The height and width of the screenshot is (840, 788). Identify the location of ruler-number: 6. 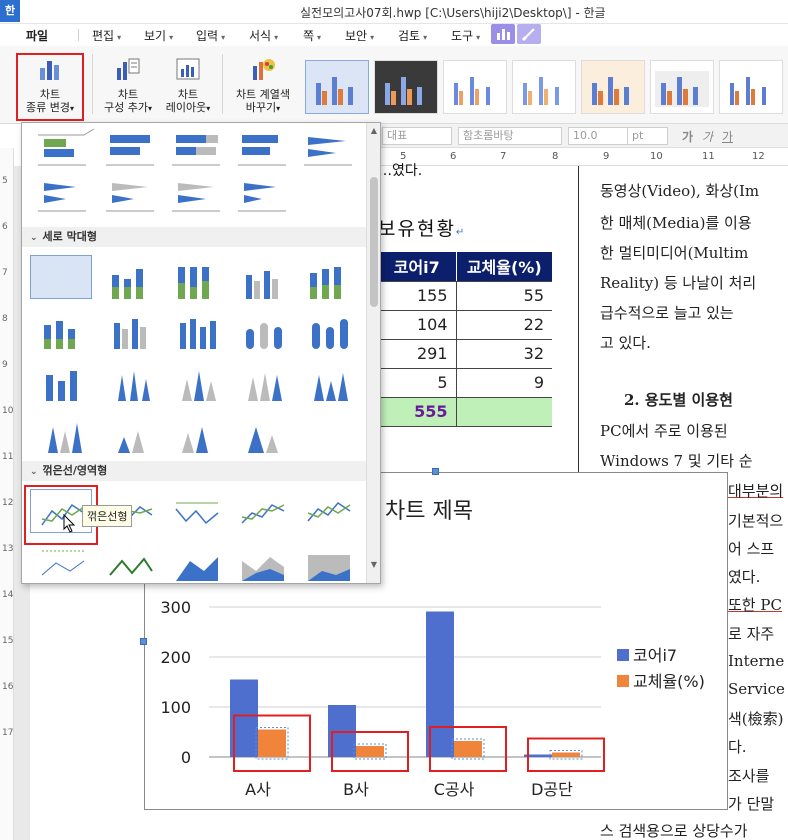
(5, 227).